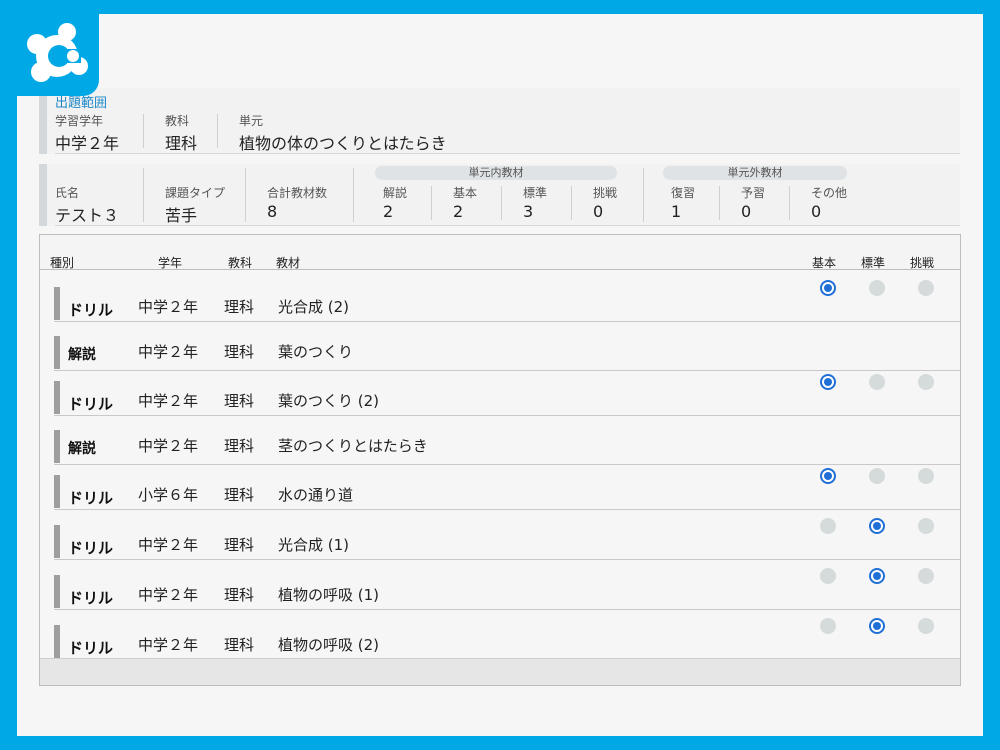 This screenshot has width=1000, height=750. Describe the element at coordinates (922, 263) in the screenshot. I see `col-challenge: 挑戦` at that location.